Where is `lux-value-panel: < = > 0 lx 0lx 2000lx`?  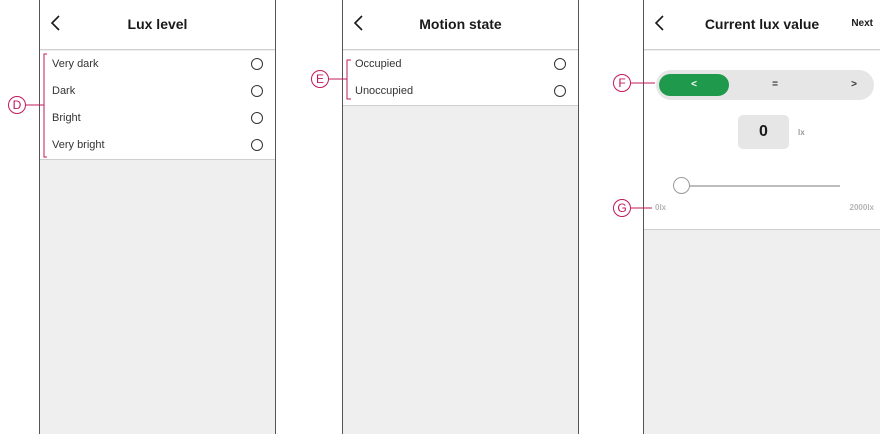
lux-value-panel: < = > 0 lx 0lx 2000lx is located at coordinates (762, 140).